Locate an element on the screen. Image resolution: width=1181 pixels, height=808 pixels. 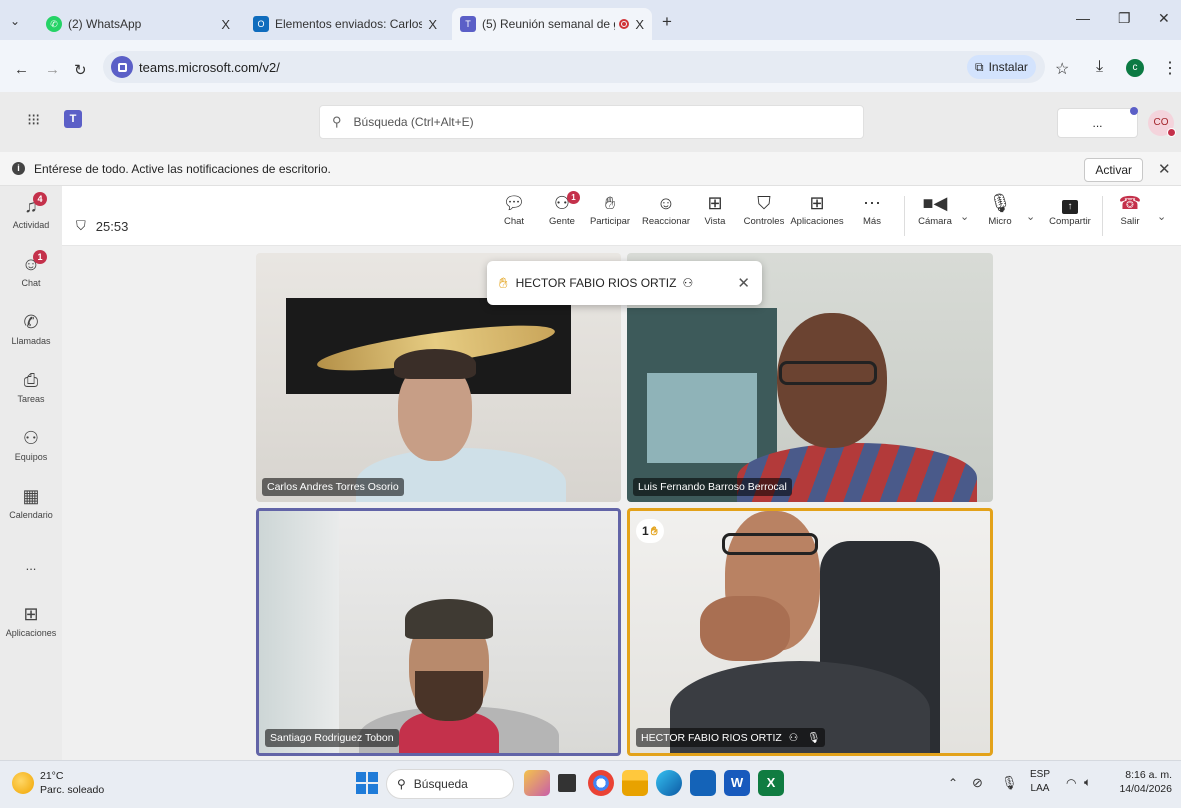
toast-close-icon: ✕ is located at coordinates (743, 283).